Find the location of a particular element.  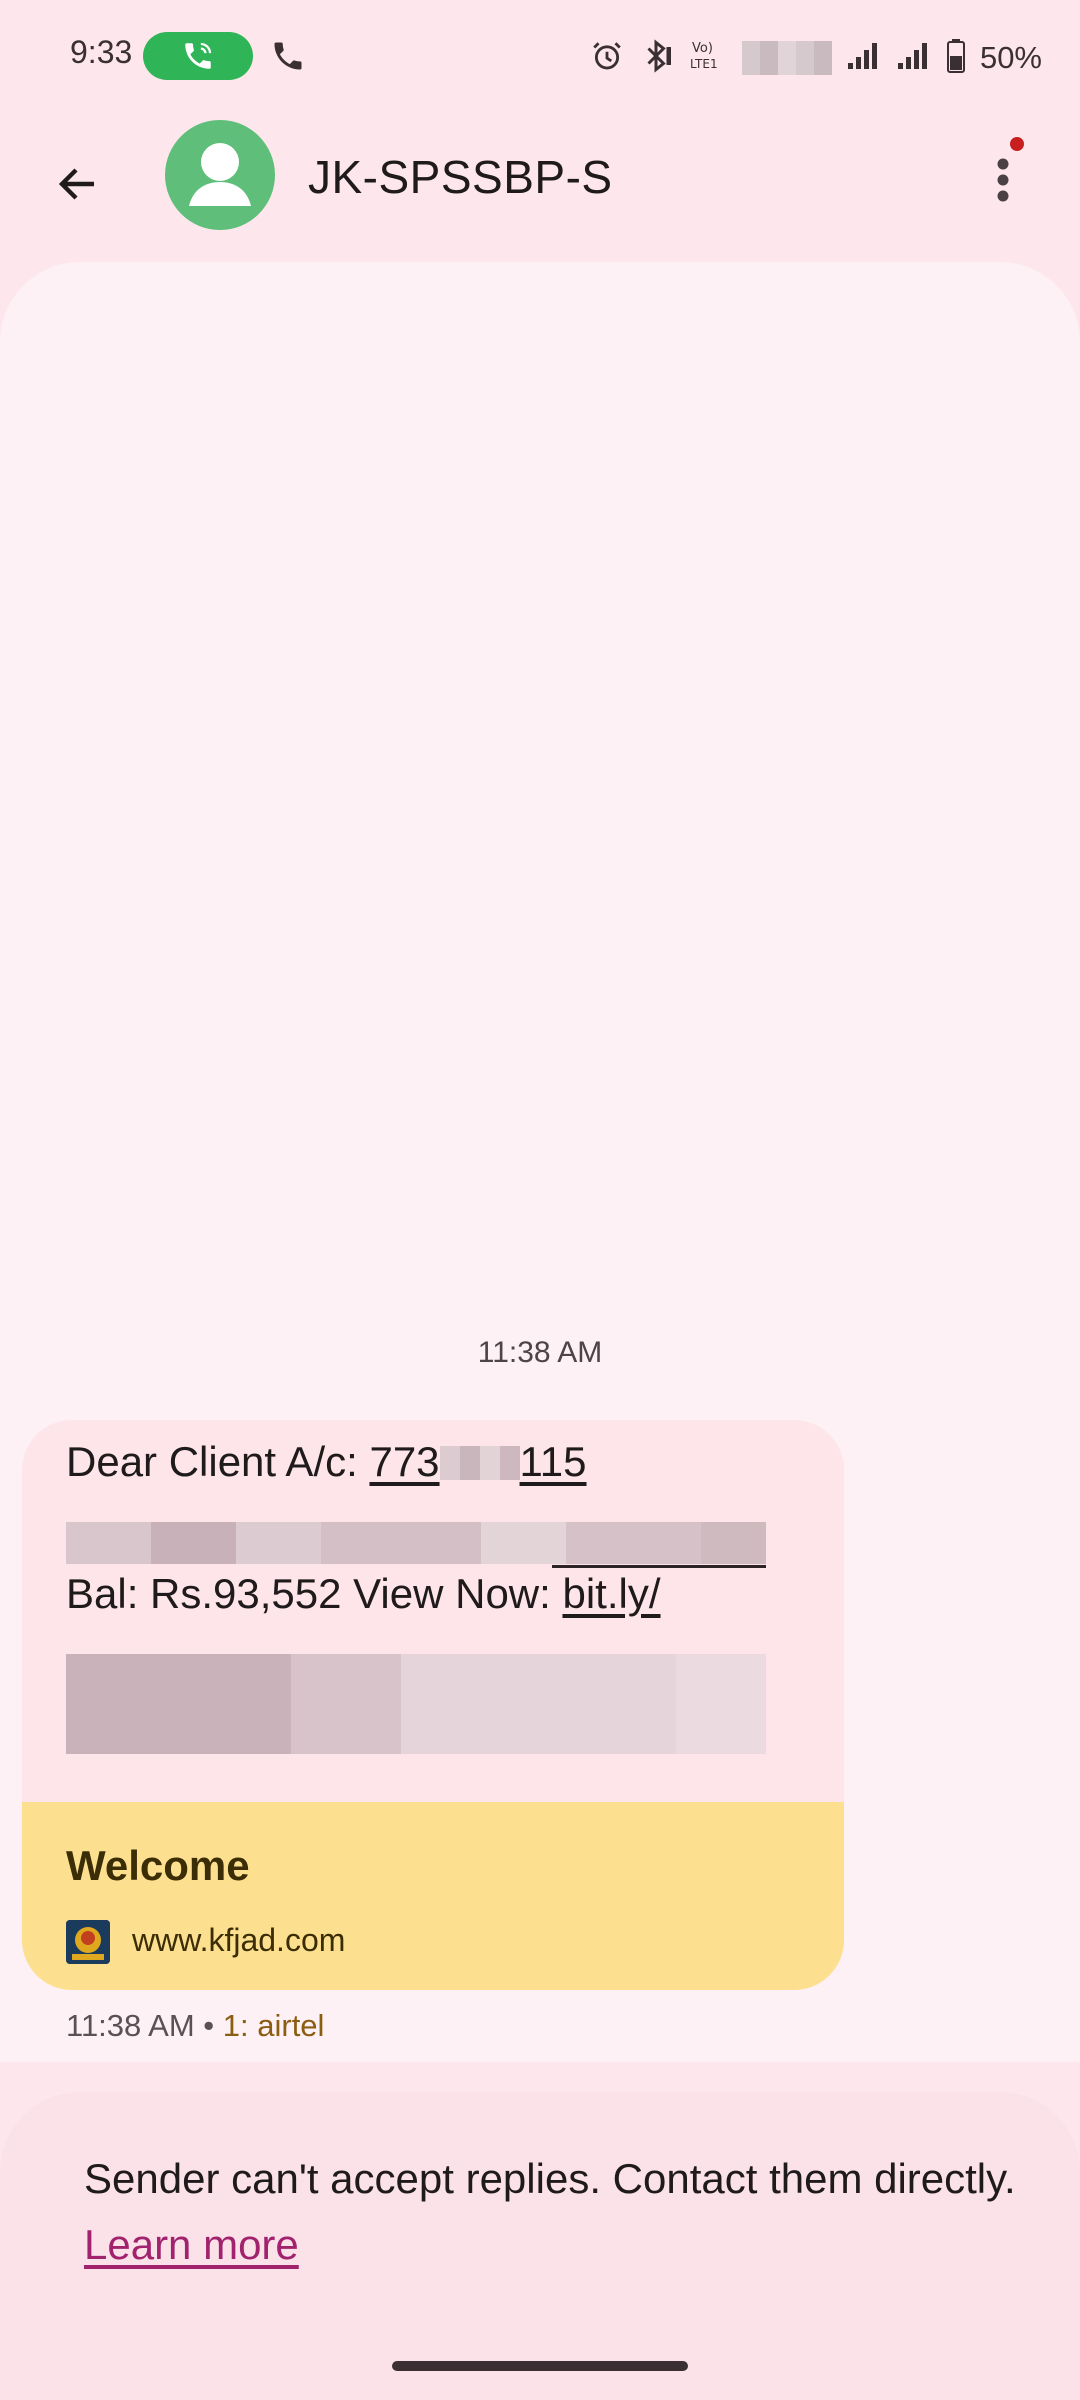

redacted-digits is located at coordinates (479, 1463).